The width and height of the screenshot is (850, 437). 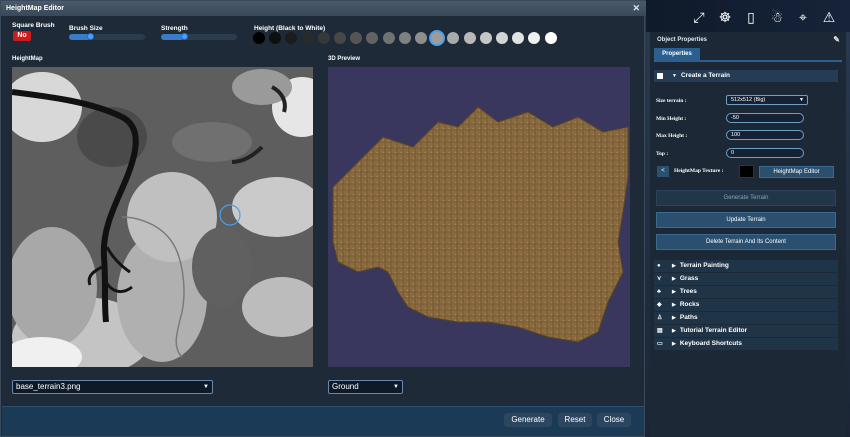 What do you see at coordinates (746, 266) in the screenshot?
I see `section-terrain-painting: ● ▶ Terrain Painting` at bounding box center [746, 266].